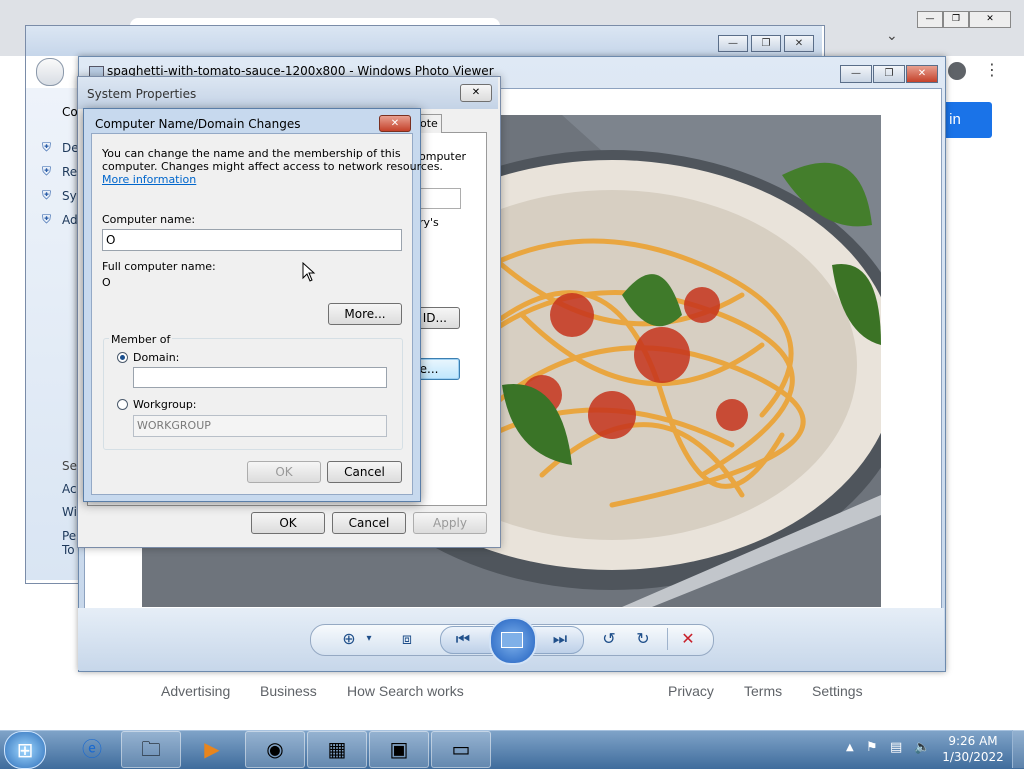 The image size is (1024, 769). I want to click on zoom-dropdown-chevron-icon: ▾, so click(369, 639).